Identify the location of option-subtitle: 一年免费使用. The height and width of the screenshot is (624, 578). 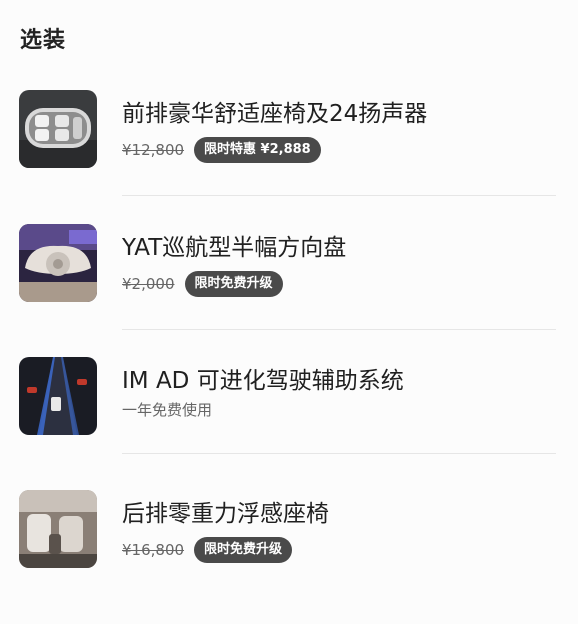
(167, 410).